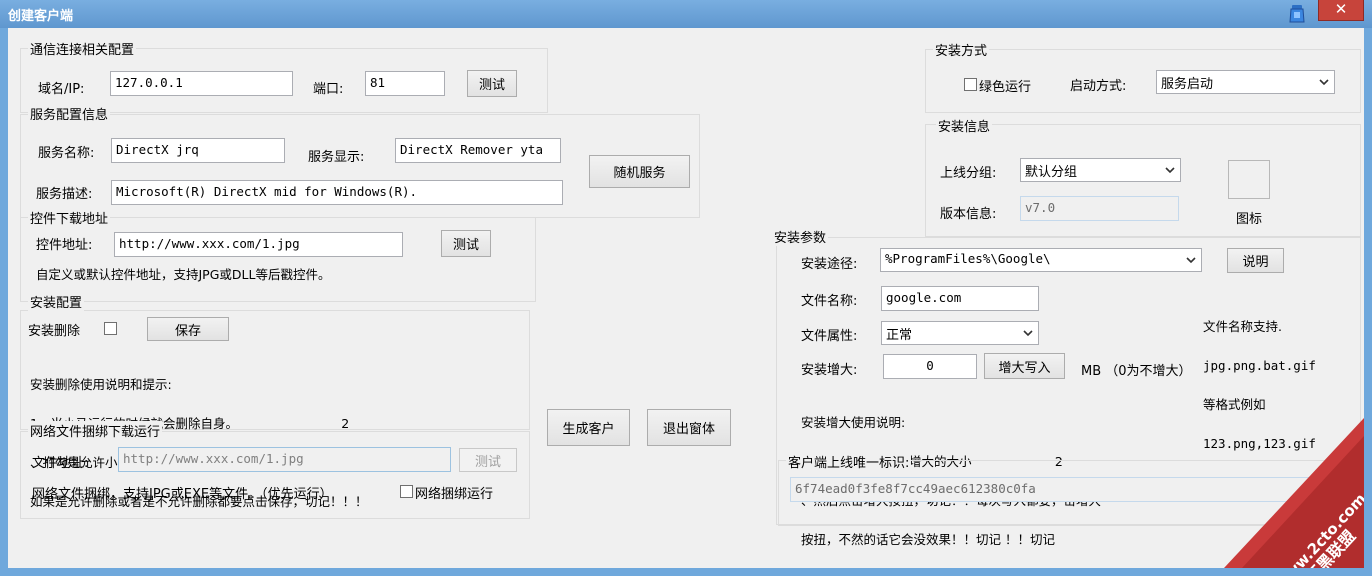 Image resolution: width=1372 pixels, height=576 pixels. I want to click on version-label: 版本信息:, so click(968, 214).